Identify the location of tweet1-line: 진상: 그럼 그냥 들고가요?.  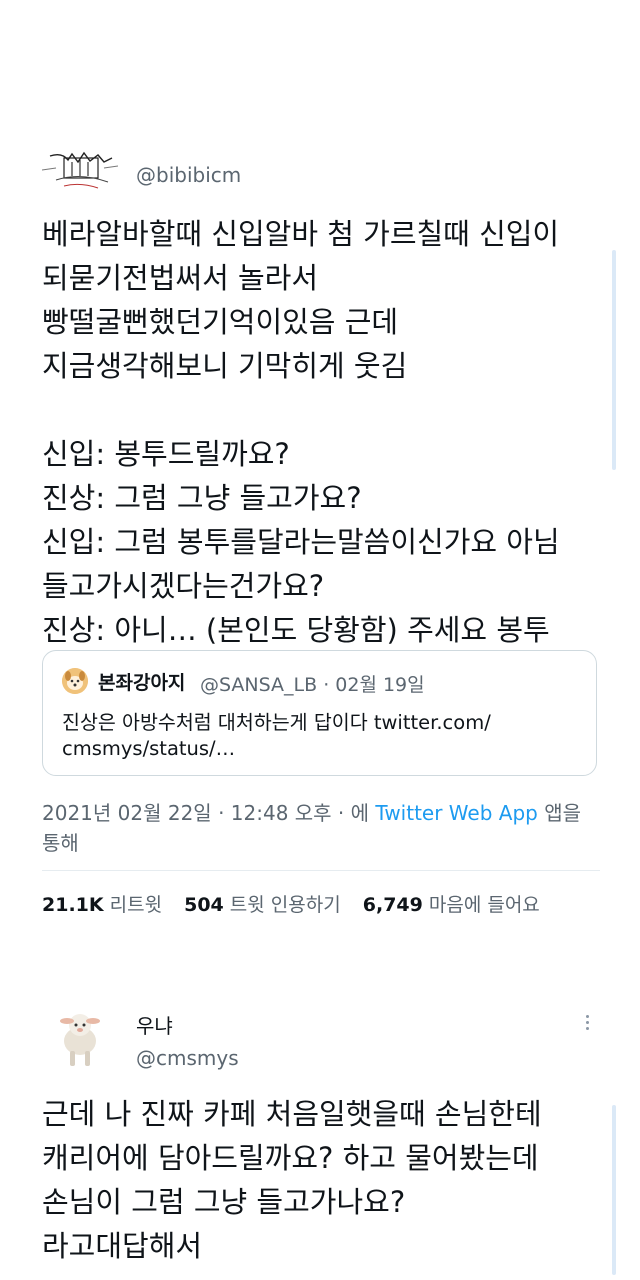
(202, 498).